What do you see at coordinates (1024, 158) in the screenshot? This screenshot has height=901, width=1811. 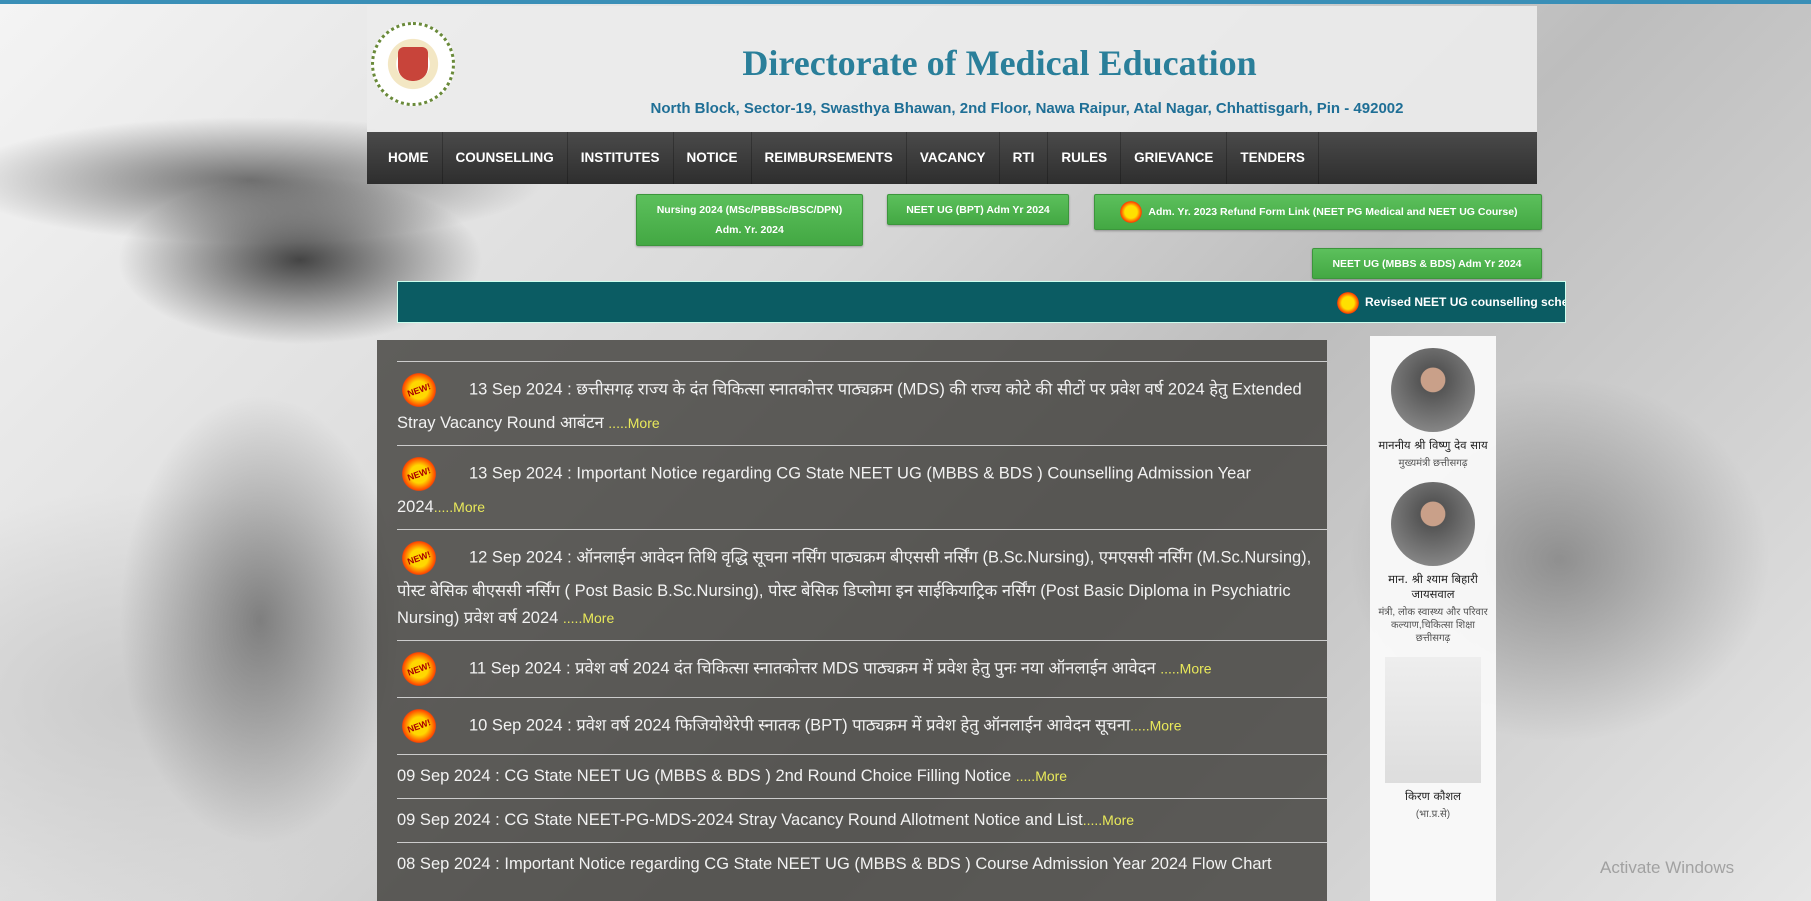 I see `nav-rti: RTI` at bounding box center [1024, 158].